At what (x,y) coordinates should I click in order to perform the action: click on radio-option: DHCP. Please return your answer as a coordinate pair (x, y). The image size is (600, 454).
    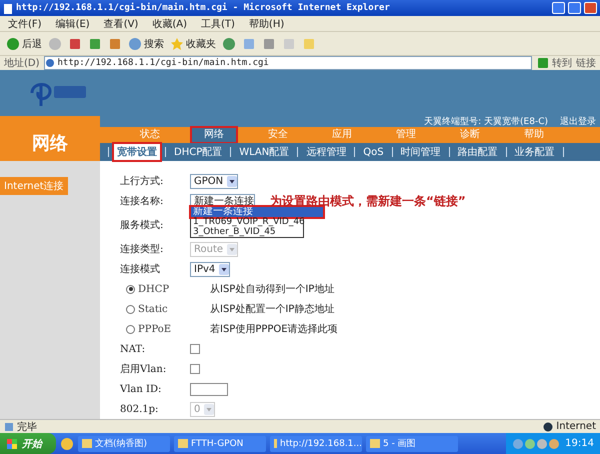
    Looking at the image, I should click on (158, 289).